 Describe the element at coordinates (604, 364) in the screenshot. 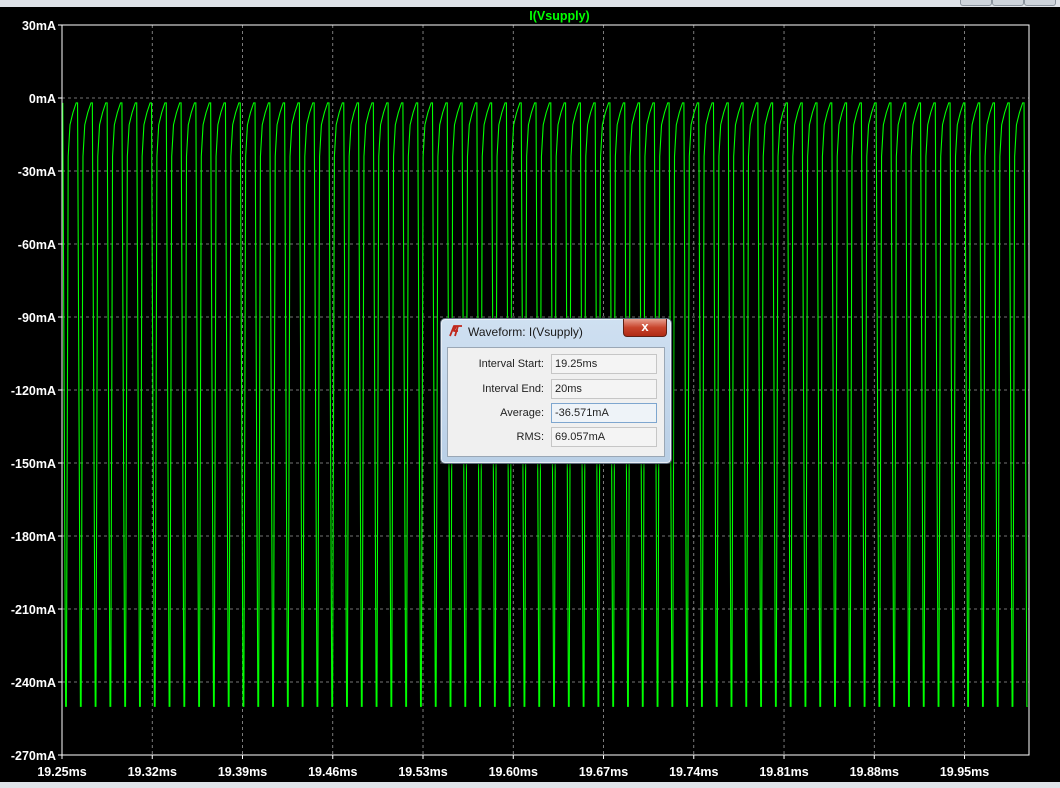

I see `interval-start-field: 19.25ms` at that location.